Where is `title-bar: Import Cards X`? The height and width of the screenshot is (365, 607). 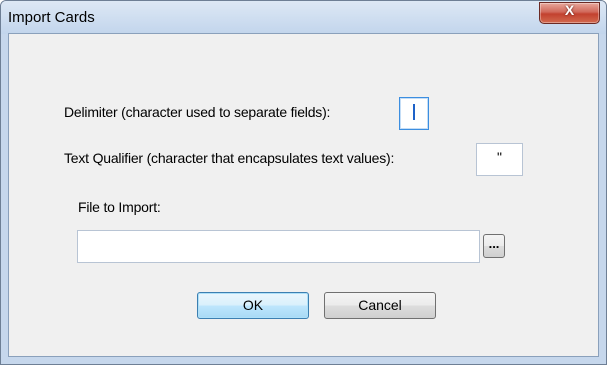
title-bar: Import Cards X is located at coordinates (303, 17).